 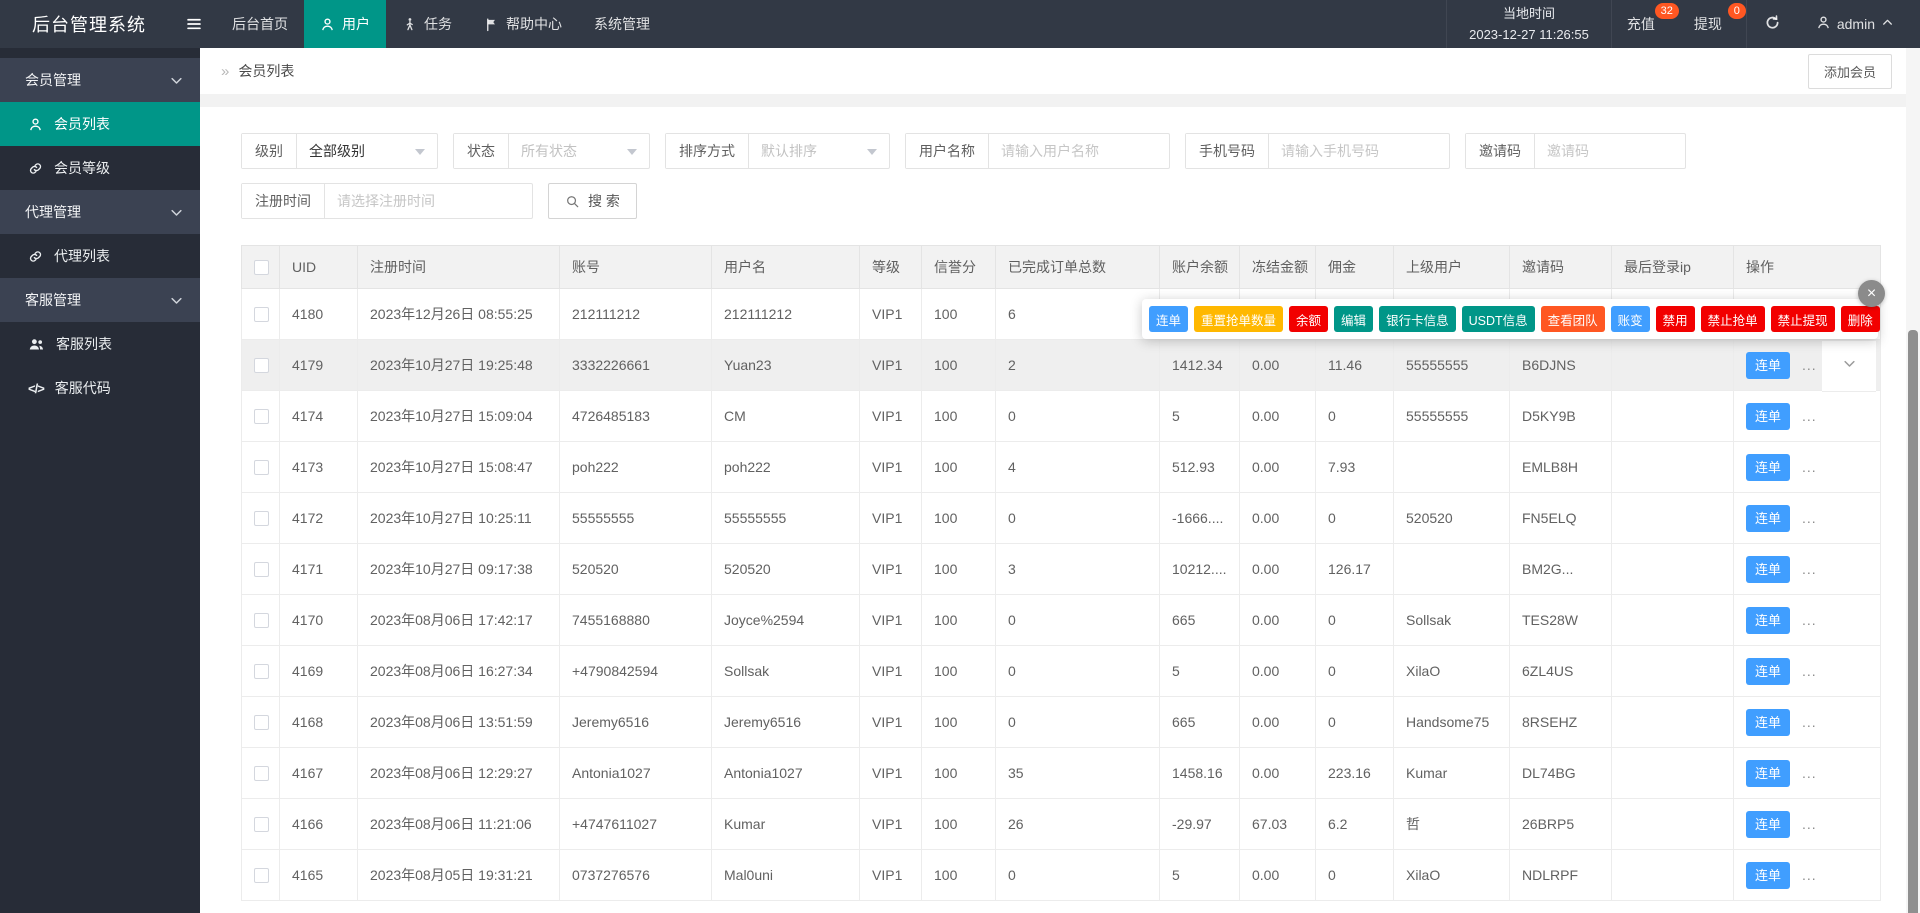 What do you see at coordinates (1451, 365) in the screenshot?
I see `cell-parent-user: 55555555` at bounding box center [1451, 365].